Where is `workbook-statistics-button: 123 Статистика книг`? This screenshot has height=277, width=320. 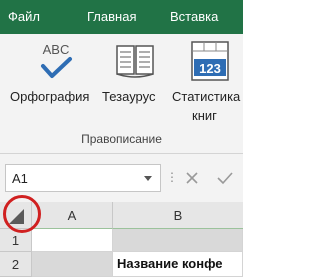
workbook-statistics-button: 123 Статистика книг is located at coordinates (207, 81).